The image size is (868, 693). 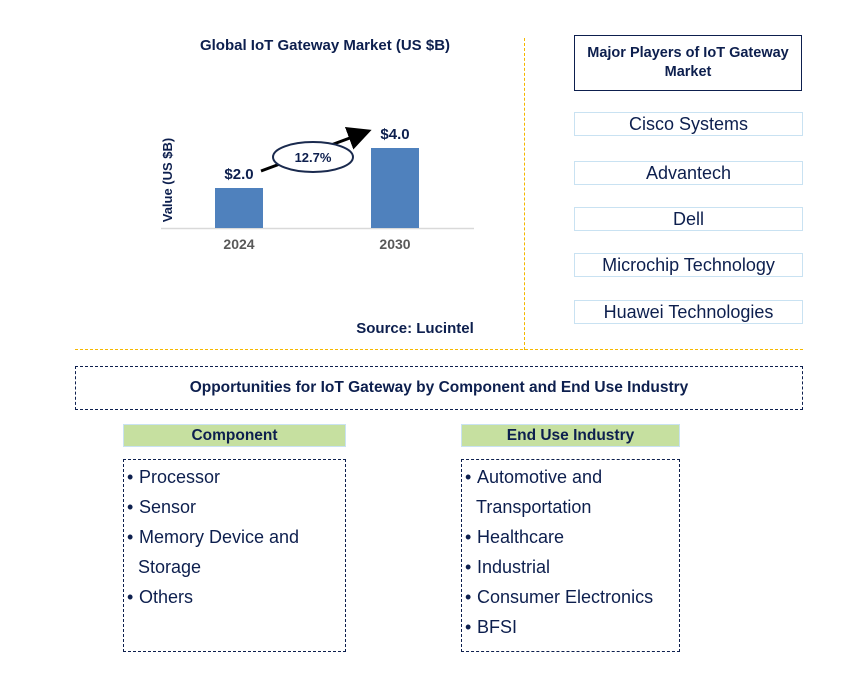 What do you see at coordinates (317, 189) in the screenshot?
I see `bar-chart: Value (US $B) $2.0 2024 $4.0 2030 12.7%` at bounding box center [317, 189].